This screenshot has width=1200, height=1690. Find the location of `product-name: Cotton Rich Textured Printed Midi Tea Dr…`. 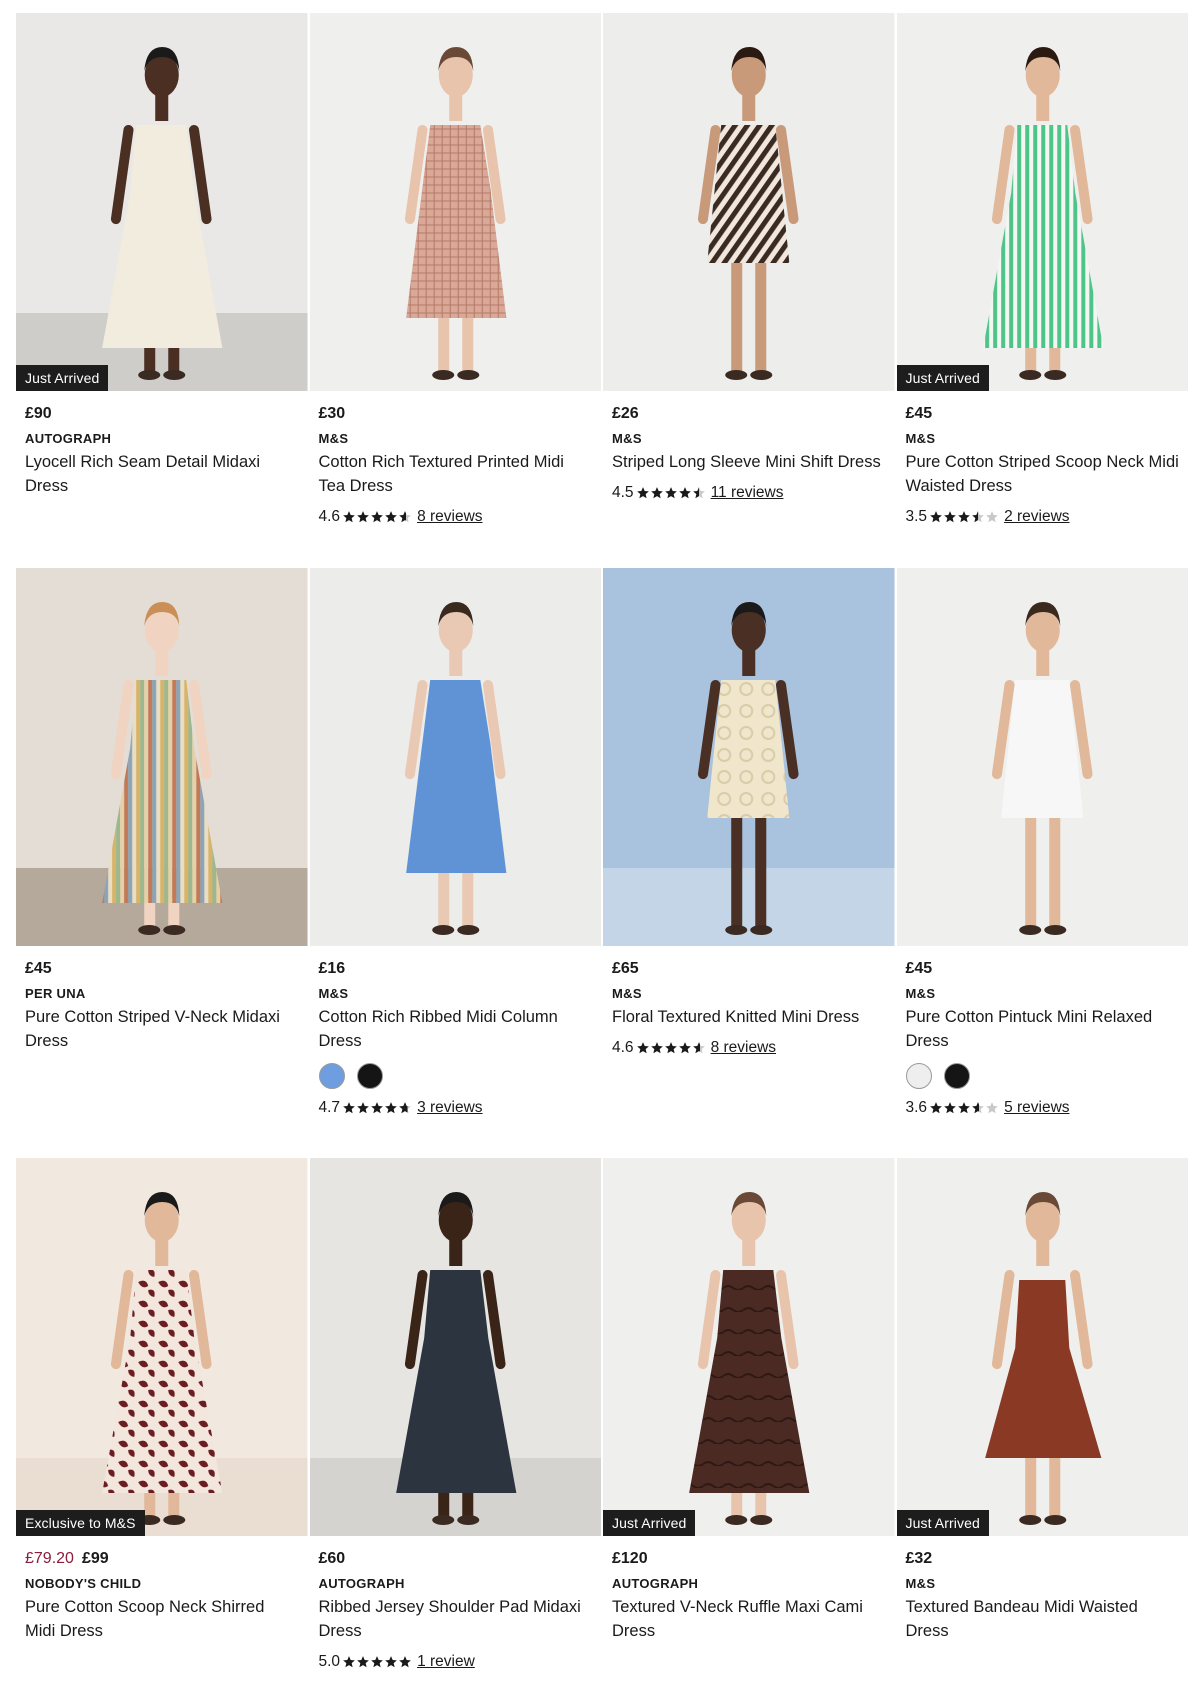

product-name: Cotton Rich Textured Printed Midi Tea Dr… is located at coordinates (456, 474).